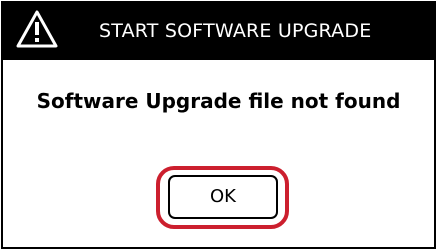  Describe the element at coordinates (37, 29) in the screenshot. I see `warning-triangle-icon` at that location.